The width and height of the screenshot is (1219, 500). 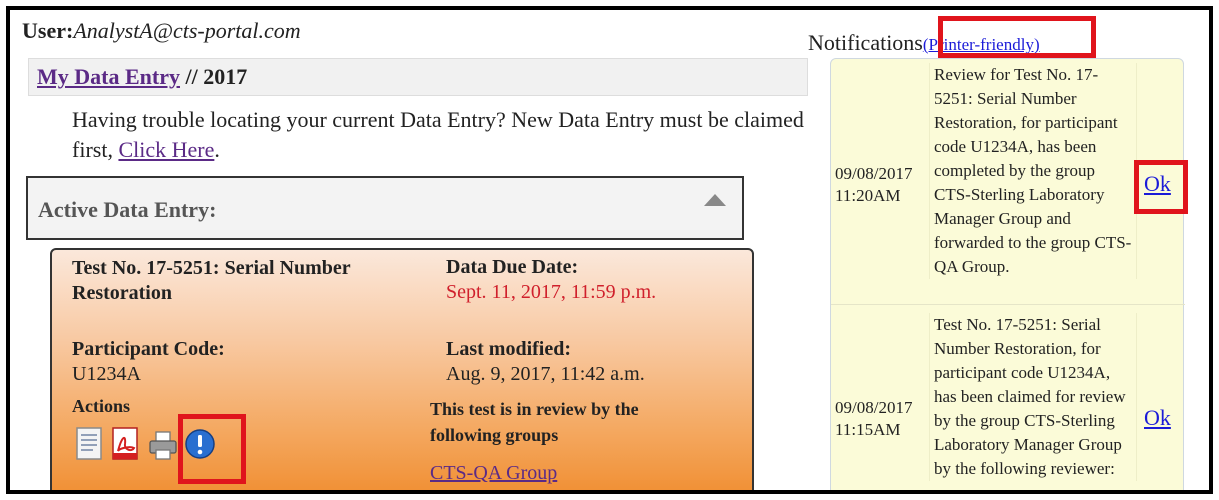 I want to click on active-data-entry-header: Active Data Entry:, so click(x=385, y=208).